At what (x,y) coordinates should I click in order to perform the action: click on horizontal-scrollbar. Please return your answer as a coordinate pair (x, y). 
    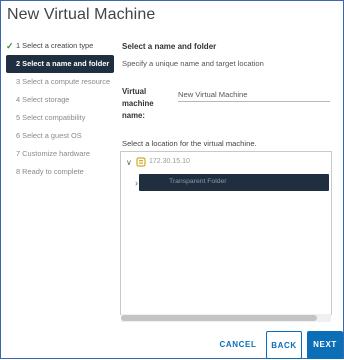
    Looking at the image, I should click on (226, 318).